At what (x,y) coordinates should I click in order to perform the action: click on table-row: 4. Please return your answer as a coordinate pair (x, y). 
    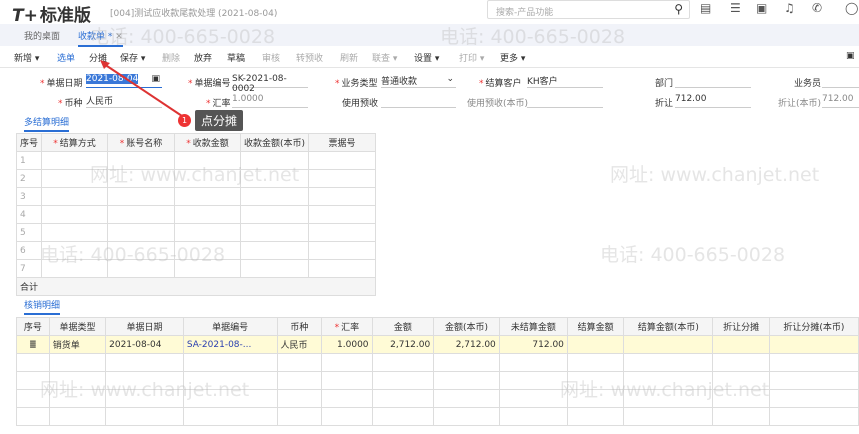
    Looking at the image, I should click on (195, 214).